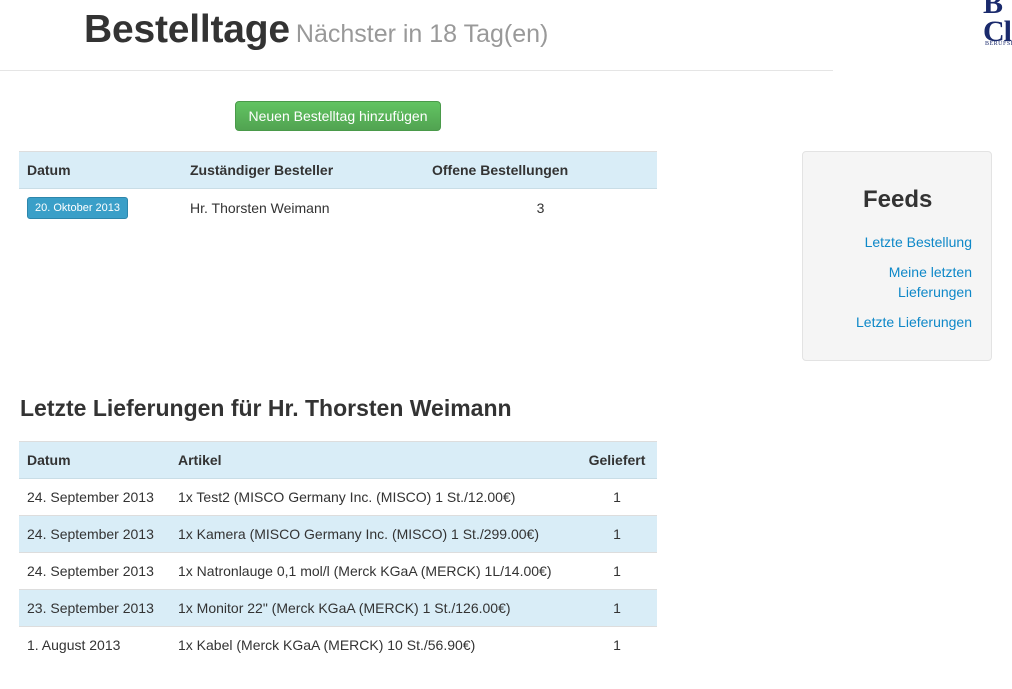 This screenshot has width=1012, height=689. I want to click on list-item: Letzte Bestellung, so click(897, 242).